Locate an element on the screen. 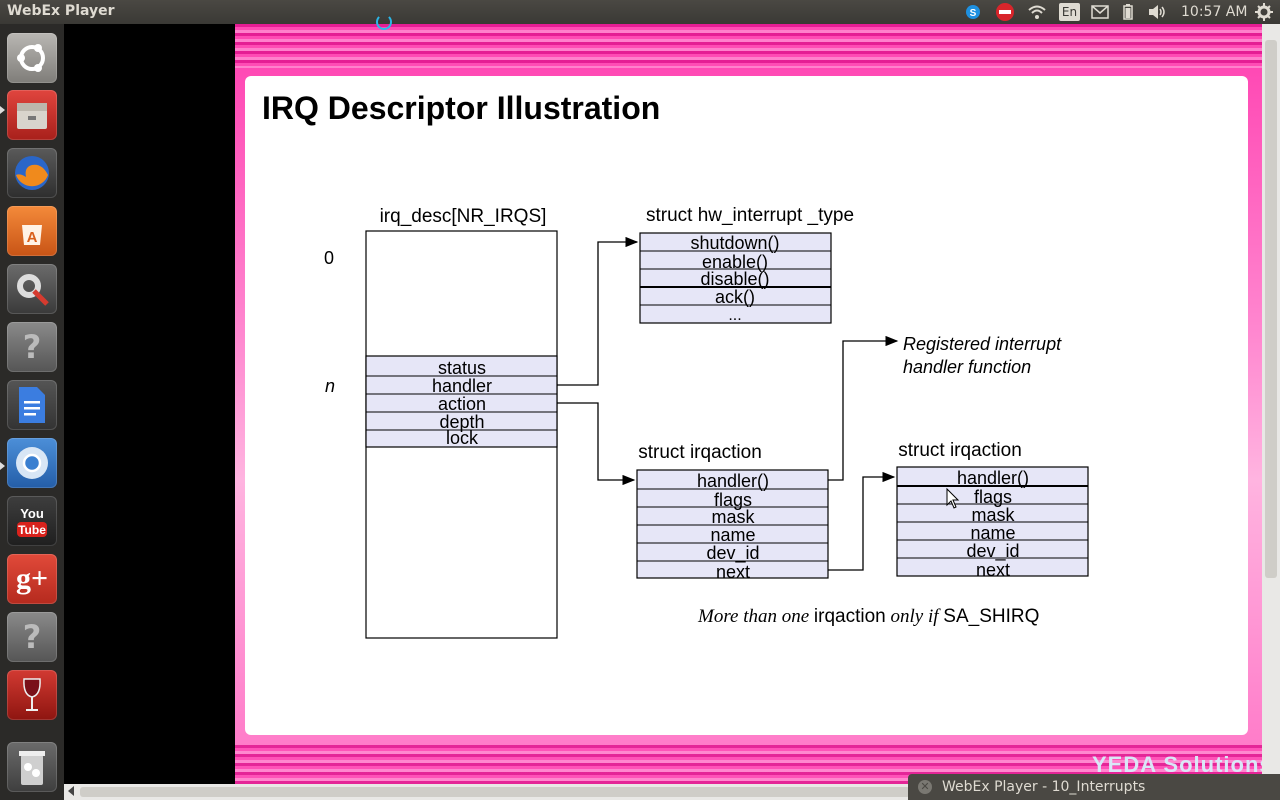 The height and width of the screenshot is (800, 1280). irqaction-2-label: struct irqaction is located at coordinates (960, 450).